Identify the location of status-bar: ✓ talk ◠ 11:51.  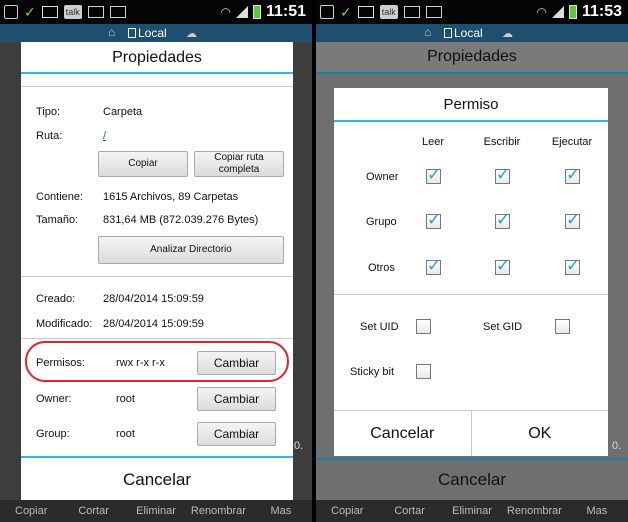
(156, 12).